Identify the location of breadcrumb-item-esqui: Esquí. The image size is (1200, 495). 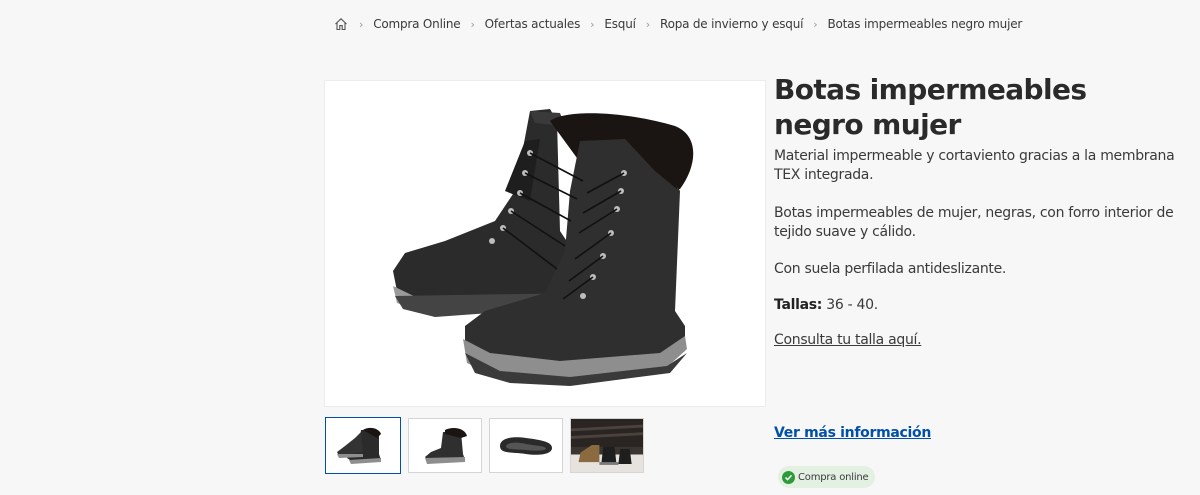
(620, 24).